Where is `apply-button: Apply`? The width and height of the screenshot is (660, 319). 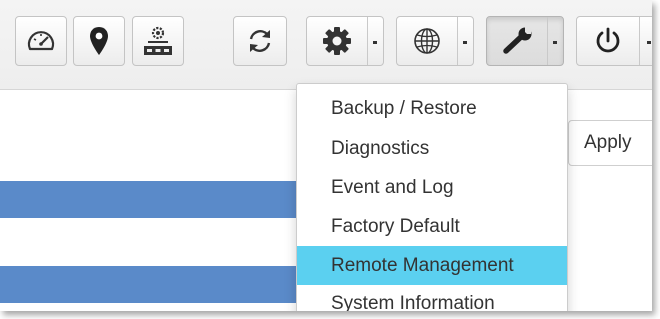 apply-button: Apply is located at coordinates (610, 143).